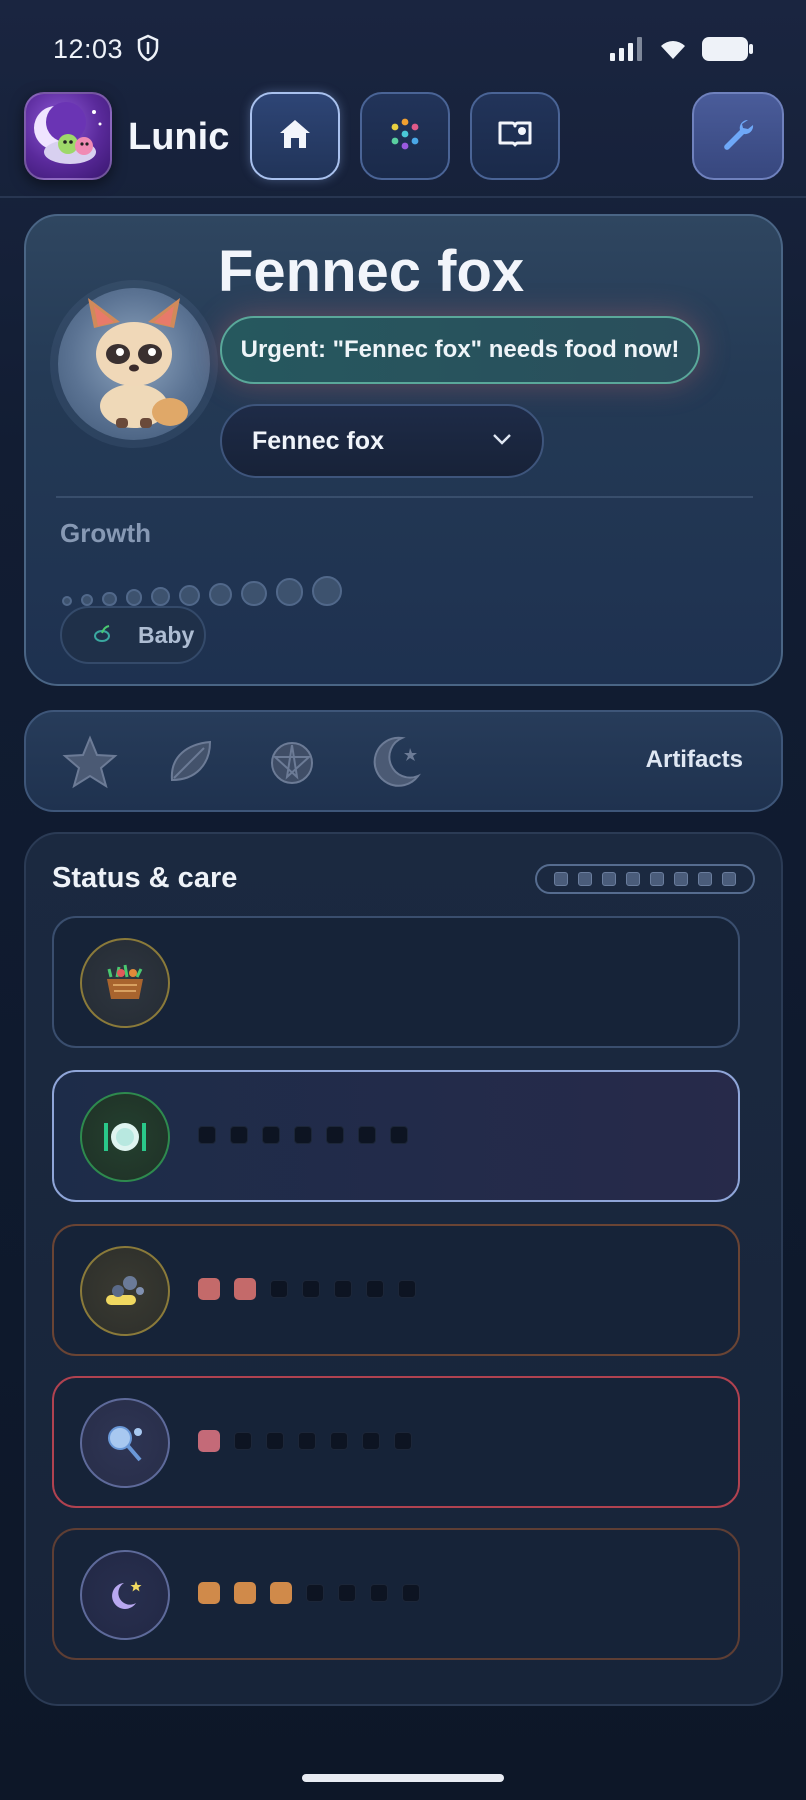 The width and height of the screenshot is (806, 1800). What do you see at coordinates (673, 51) in the screenshot?
I see `wifi-icon` at bounding box center [673, 51].